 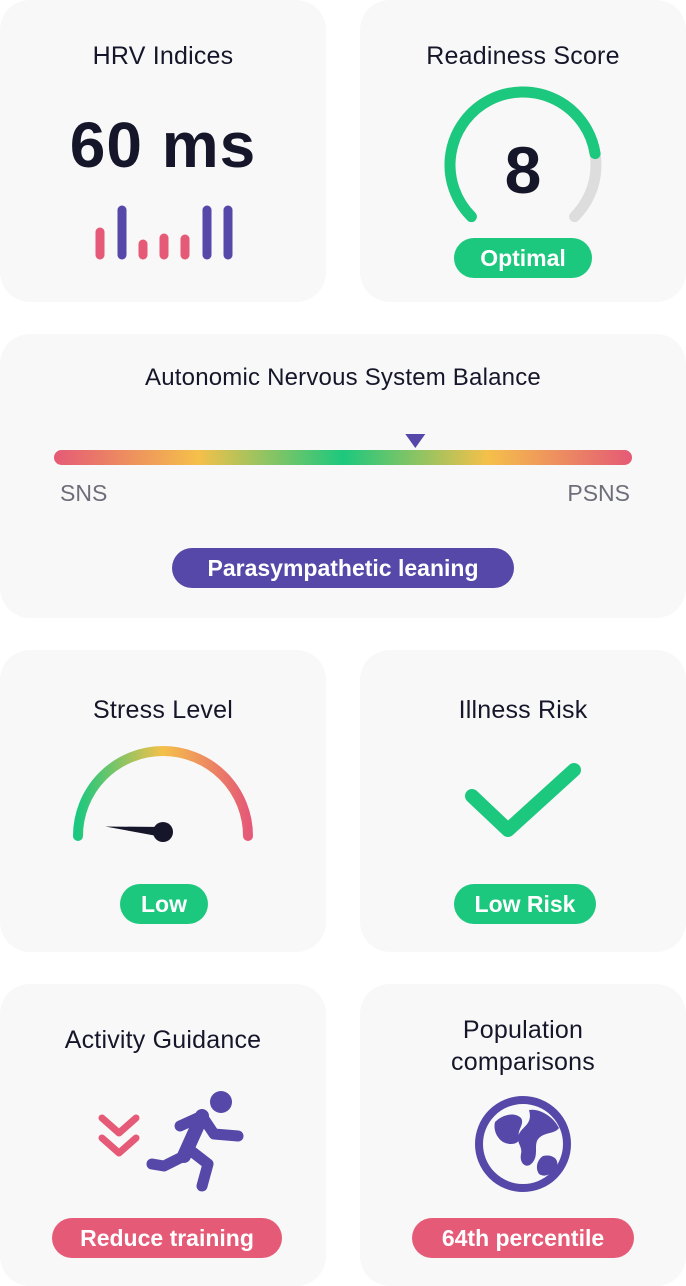 I want to click on population-title-line2: comparisons, so click(x=523, y=1062).